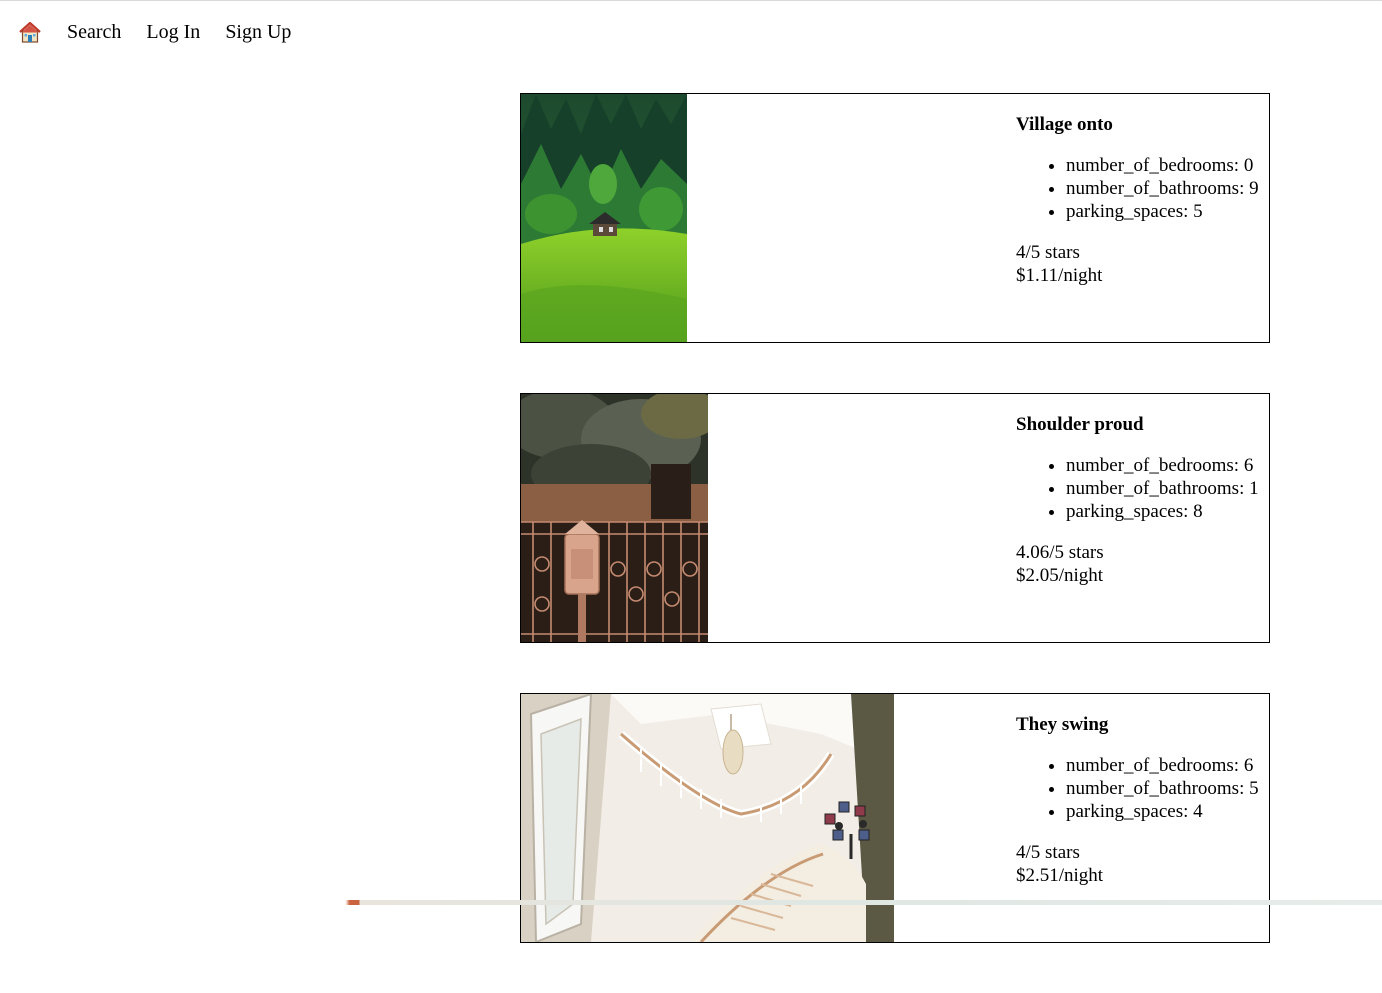 Image resolution: width=1382 pixels, height=993 pixels. I want to click on top-divider, so click(691, 0).